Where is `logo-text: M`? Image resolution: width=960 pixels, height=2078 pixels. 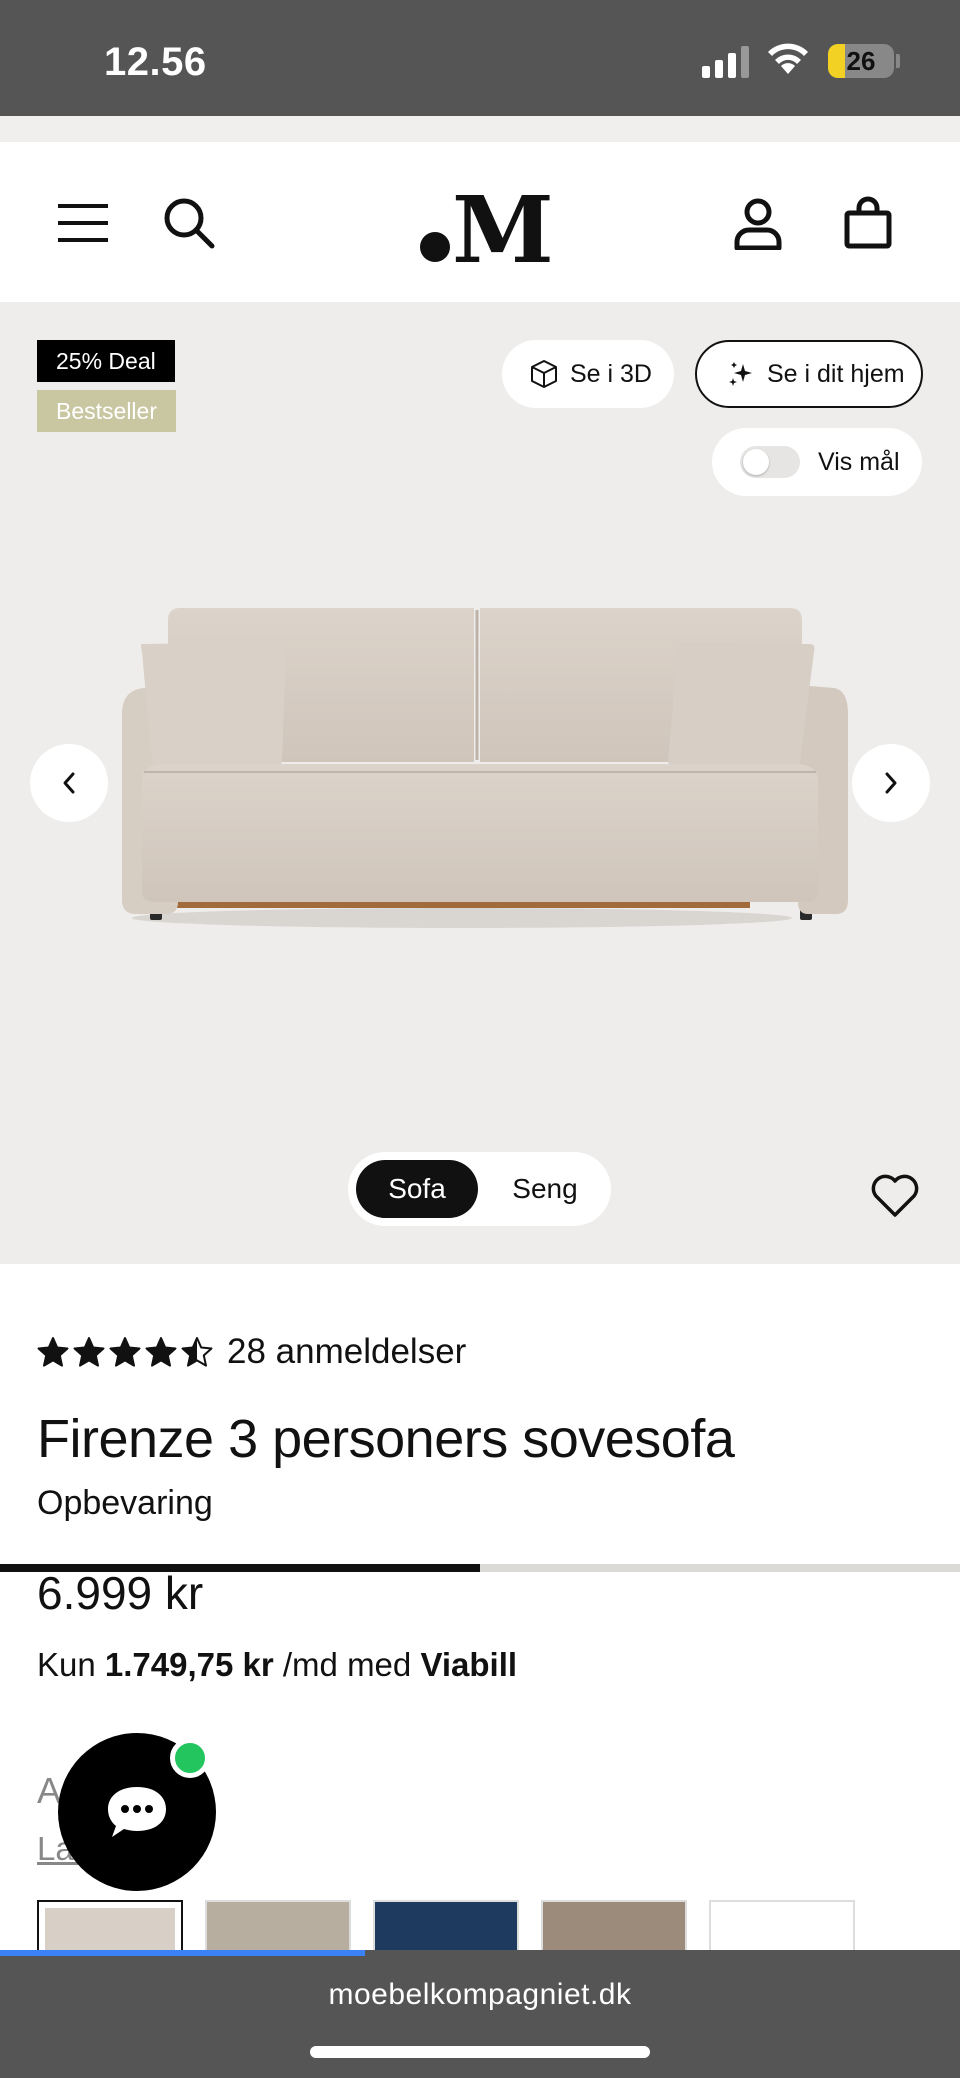
logo-text: M is located at coordinates (503, 230).